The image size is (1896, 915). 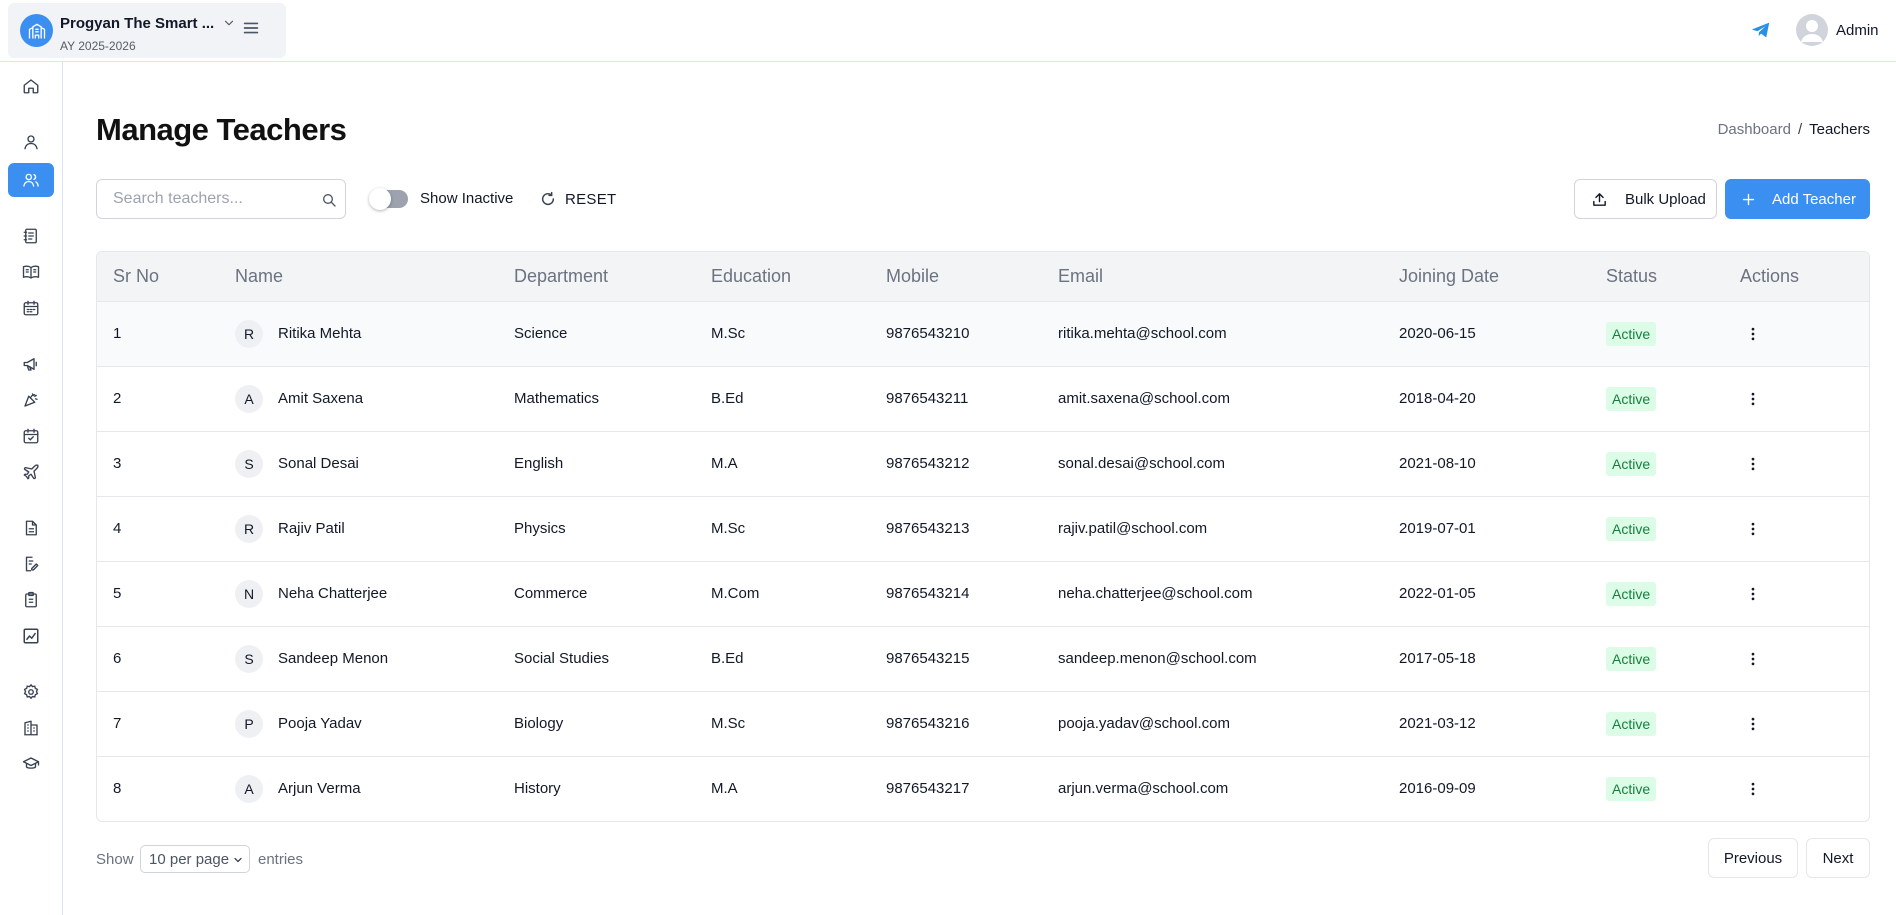 I want to click on sidebar-item-announcements, so click(x=31, y=364).